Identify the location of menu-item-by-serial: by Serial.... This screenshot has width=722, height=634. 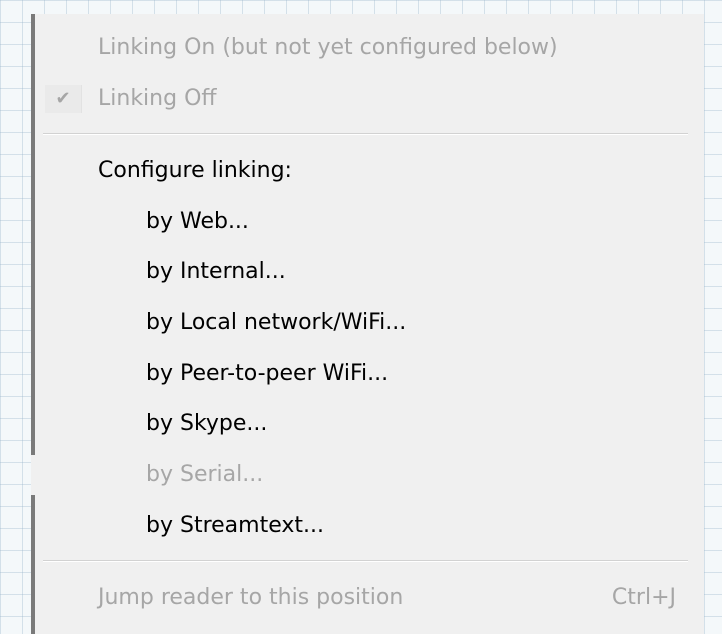
(367, 475).